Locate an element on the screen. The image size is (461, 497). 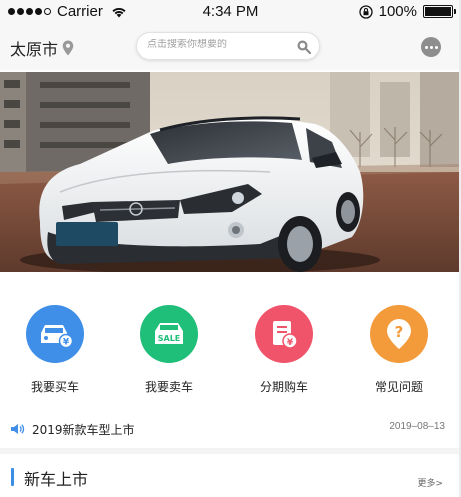
city-selector: 太原市 is located at coordinates (42, 48).